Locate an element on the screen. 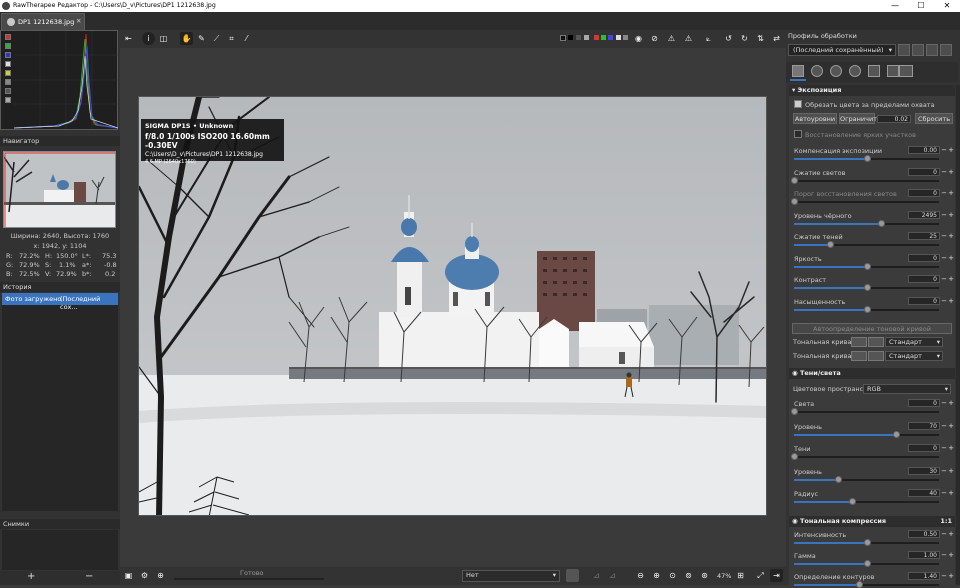 This screenshot has height=588, width=960. remove-snapshot-button: − is located at coordinates (89, 576).